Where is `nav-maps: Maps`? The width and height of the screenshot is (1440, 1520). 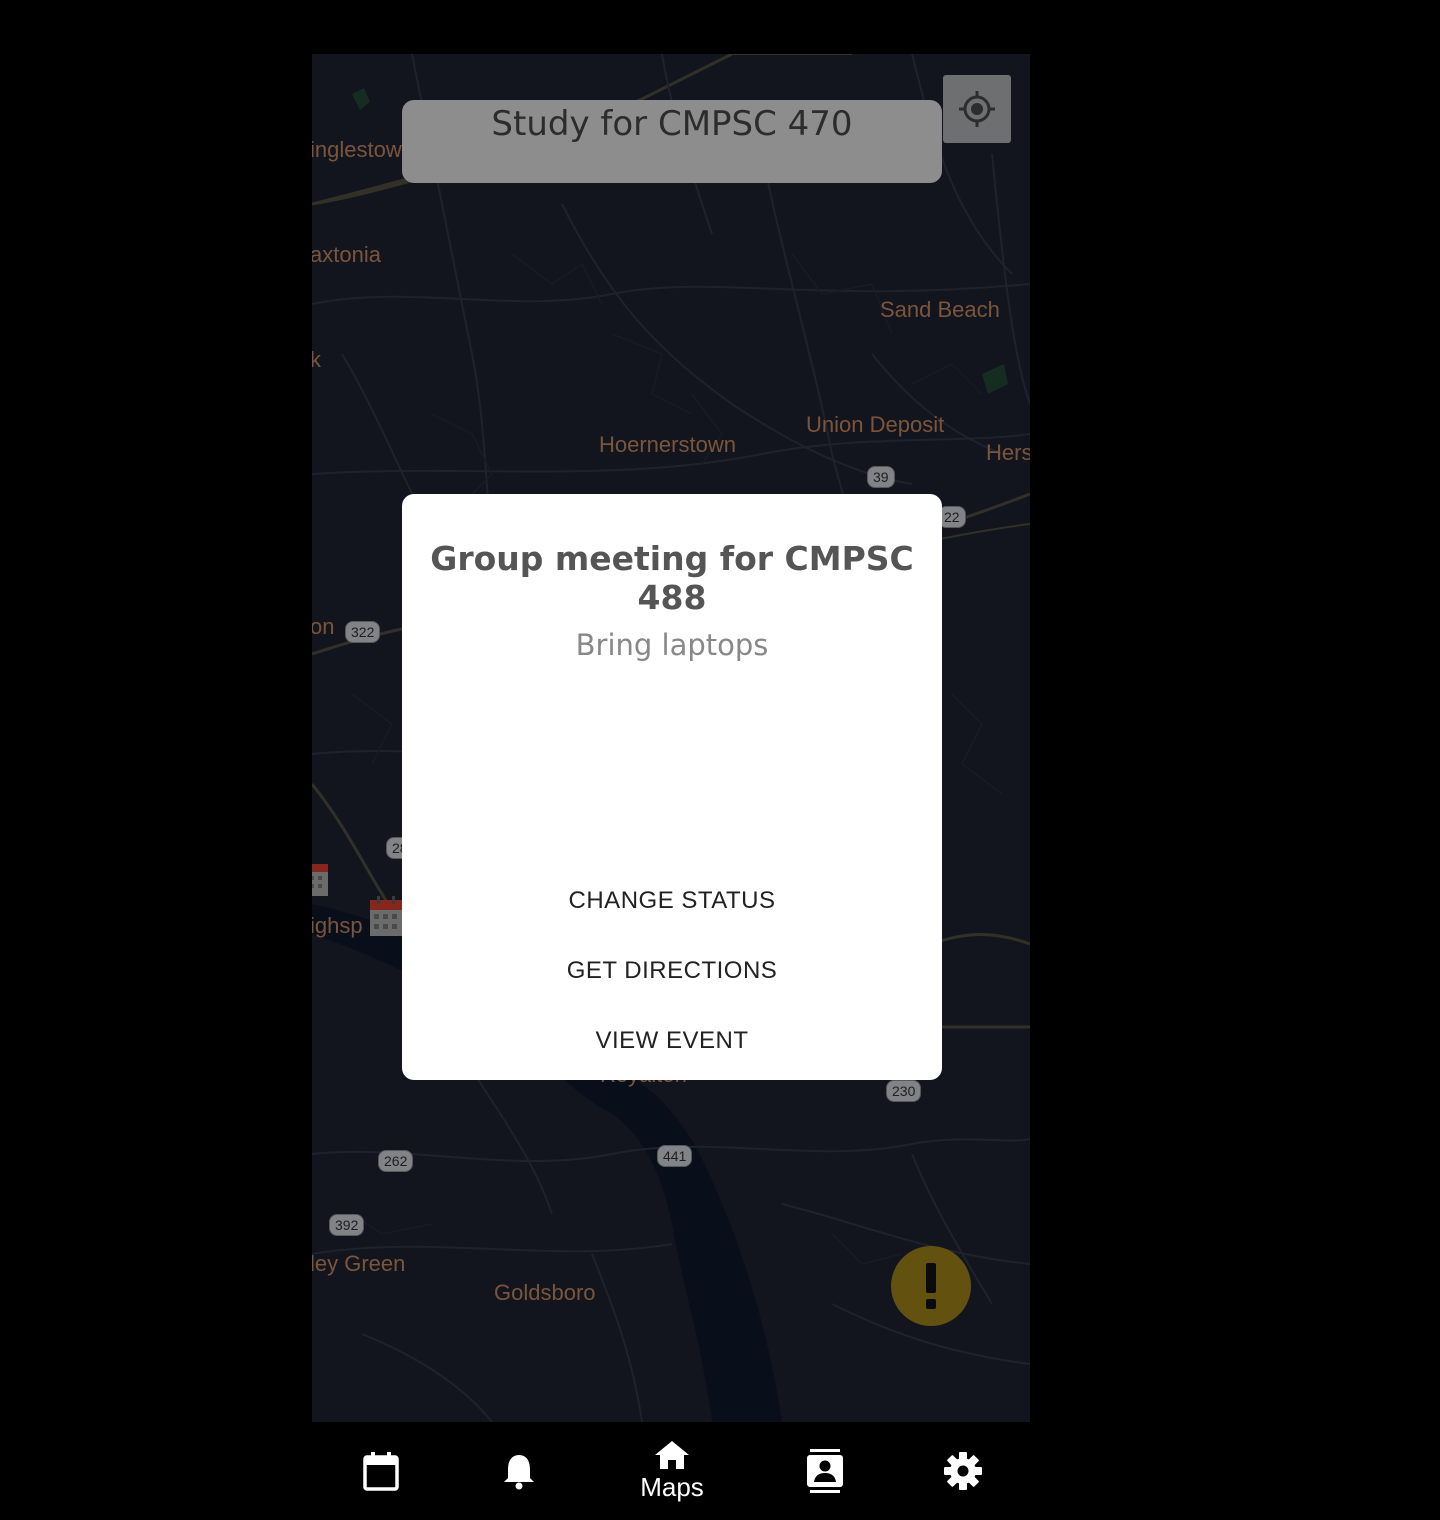 nav-maps: Maps is located at coordinates (672, 1471).